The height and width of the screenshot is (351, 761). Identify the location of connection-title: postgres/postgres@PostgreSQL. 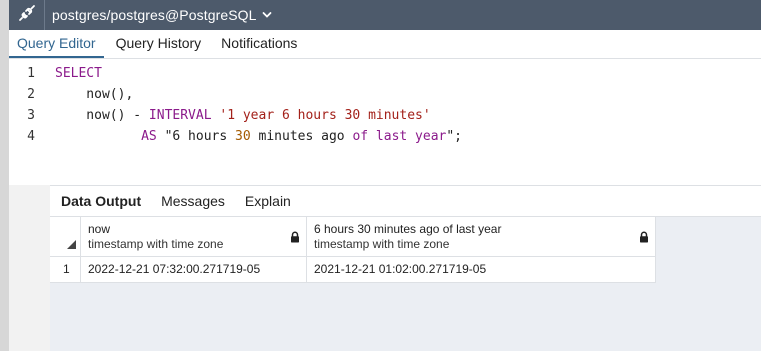
(154, 15).